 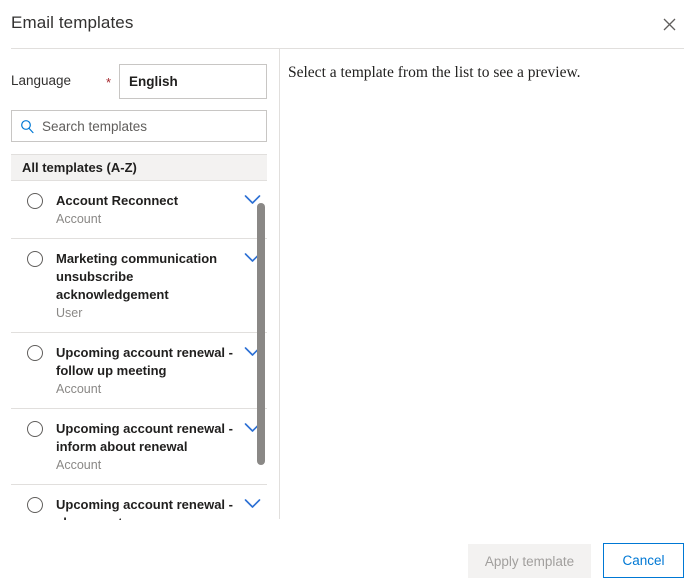 What do you see at coordinates (146, 209) in the screenshot?
I see `template-text: Account Reconnect Account` at bounding box center [146, 209].